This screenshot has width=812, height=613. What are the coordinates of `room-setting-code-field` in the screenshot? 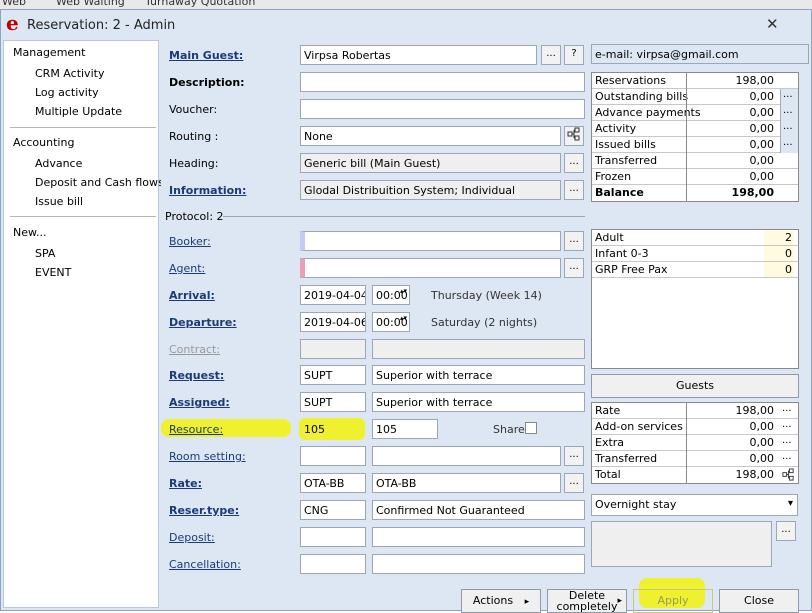 It's located at (333, 456).